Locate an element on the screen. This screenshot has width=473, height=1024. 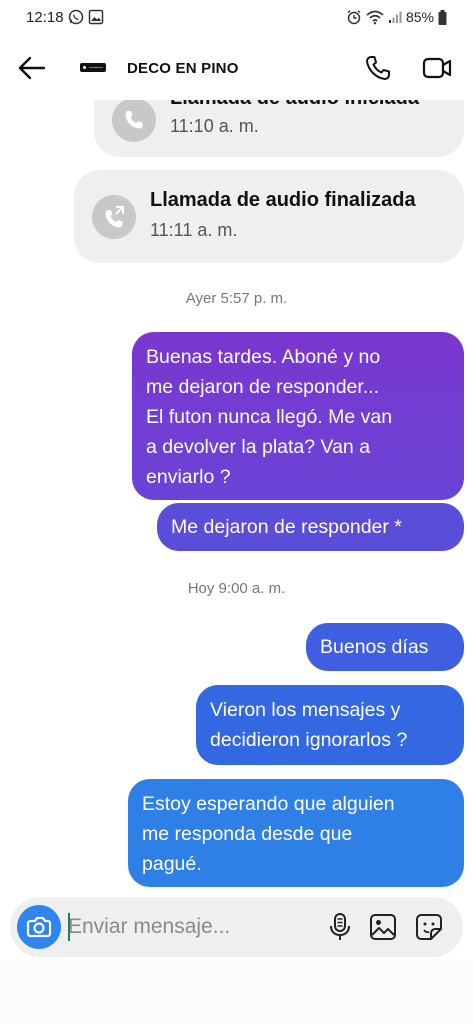
message-line: Estoy esperando que alguien is located at coordinates (268, 804).